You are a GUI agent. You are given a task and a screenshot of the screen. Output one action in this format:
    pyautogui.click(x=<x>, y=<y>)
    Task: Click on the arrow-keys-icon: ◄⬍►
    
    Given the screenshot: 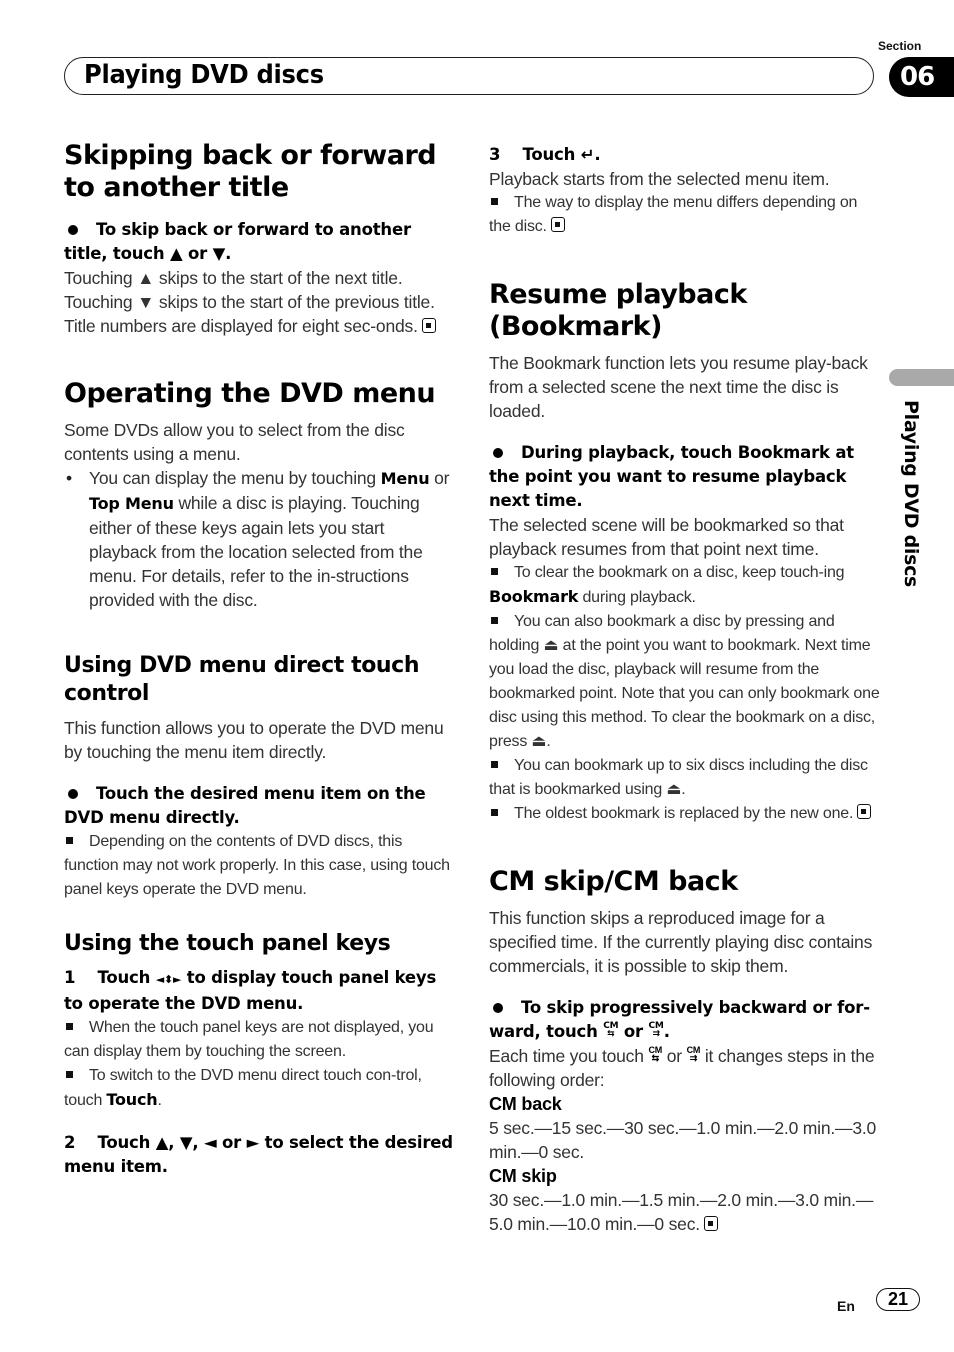 What is the action you would take?
    pyautogui.click(x=168, y=979)
    